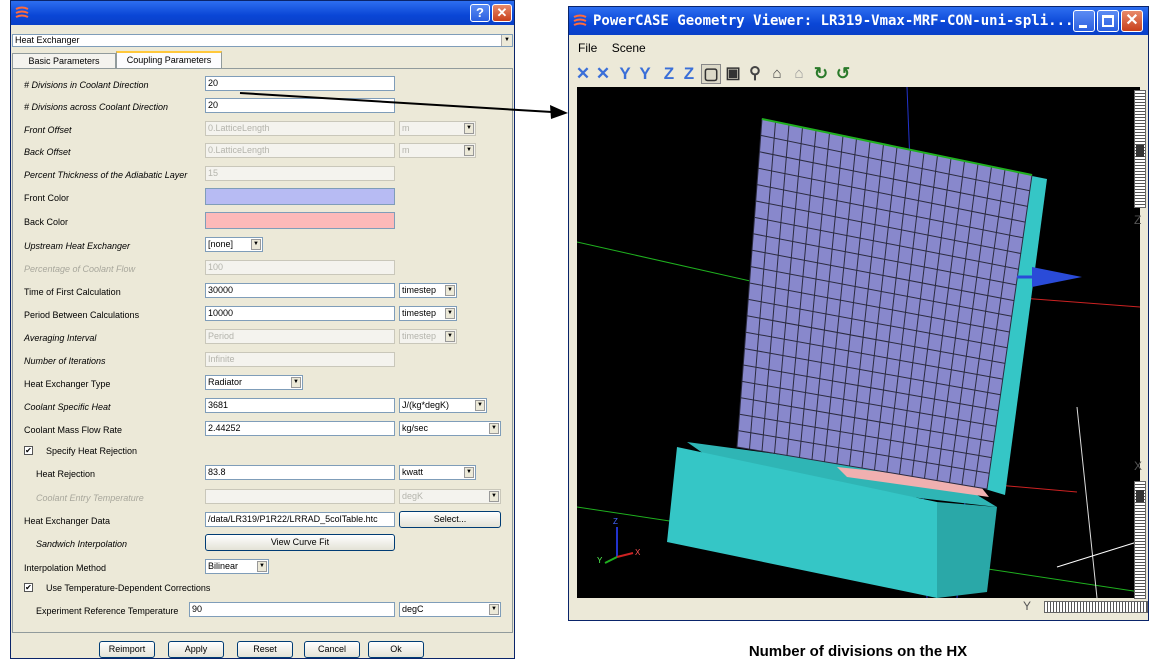 The height and width of the screenshot is (660, 1157). I want to click on ok-button: Ok, so click(396, 649).